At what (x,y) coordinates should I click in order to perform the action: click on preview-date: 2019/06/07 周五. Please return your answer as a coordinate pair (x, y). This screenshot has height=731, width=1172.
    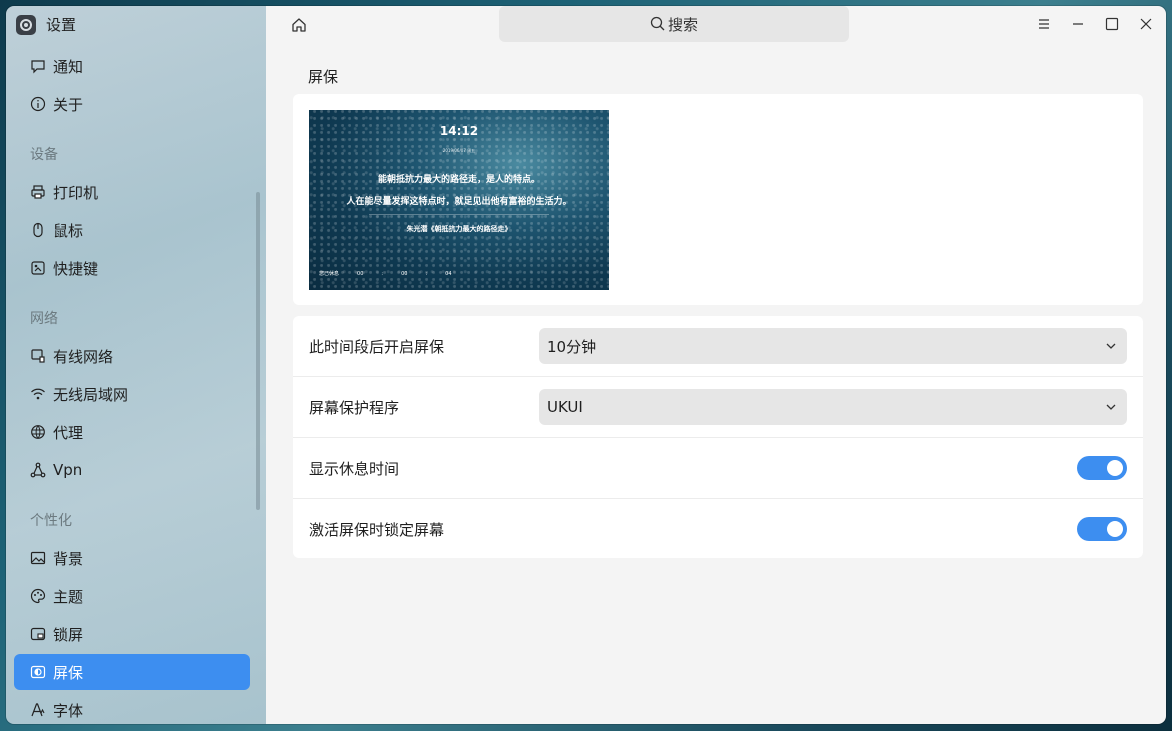
    Looking at the image, I should click on (459, 150).